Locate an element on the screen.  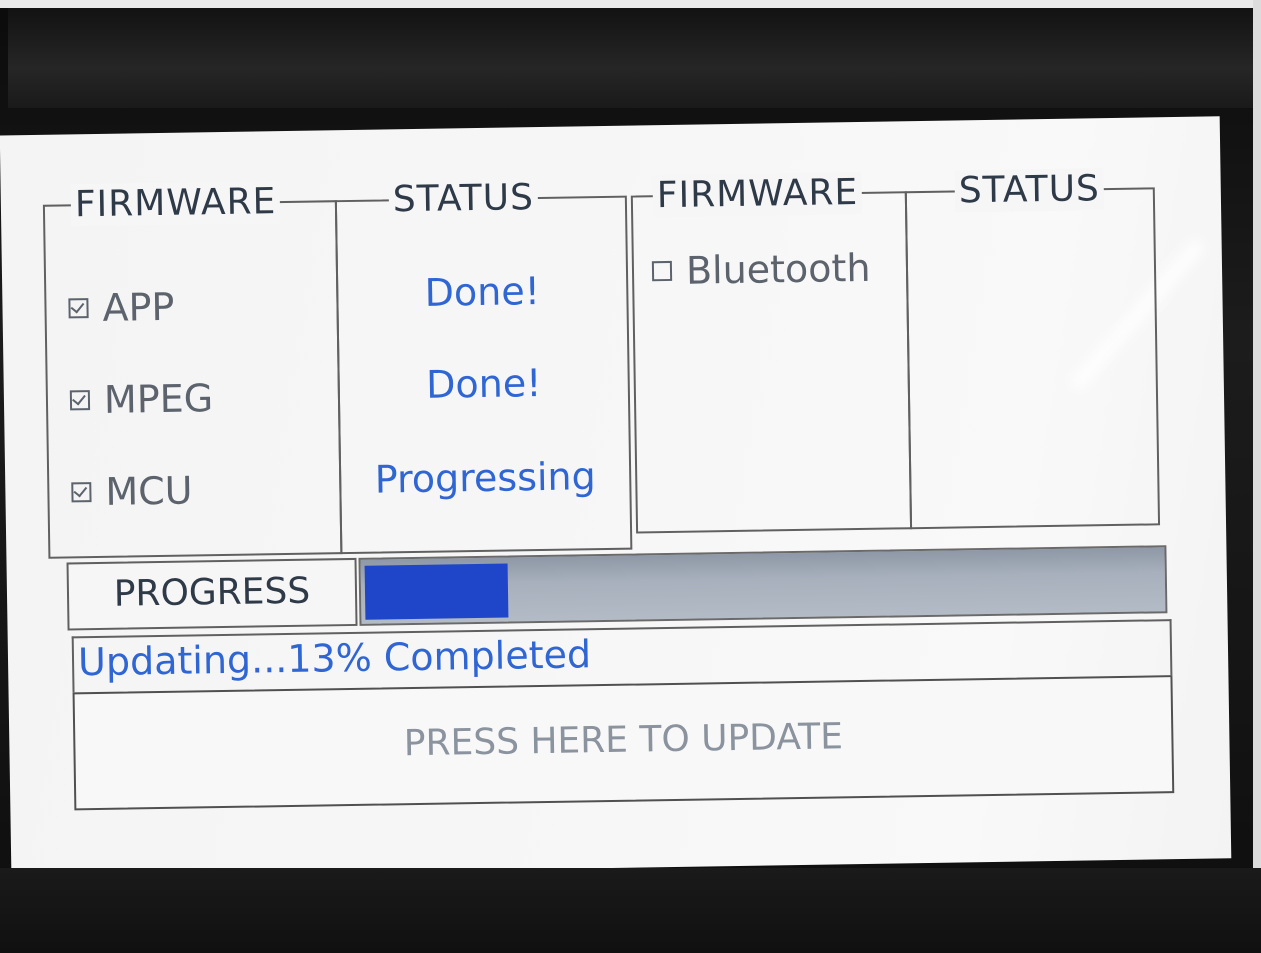
firmware-item-bluetooth: Bluetooth is located at coordinates (761, 269).